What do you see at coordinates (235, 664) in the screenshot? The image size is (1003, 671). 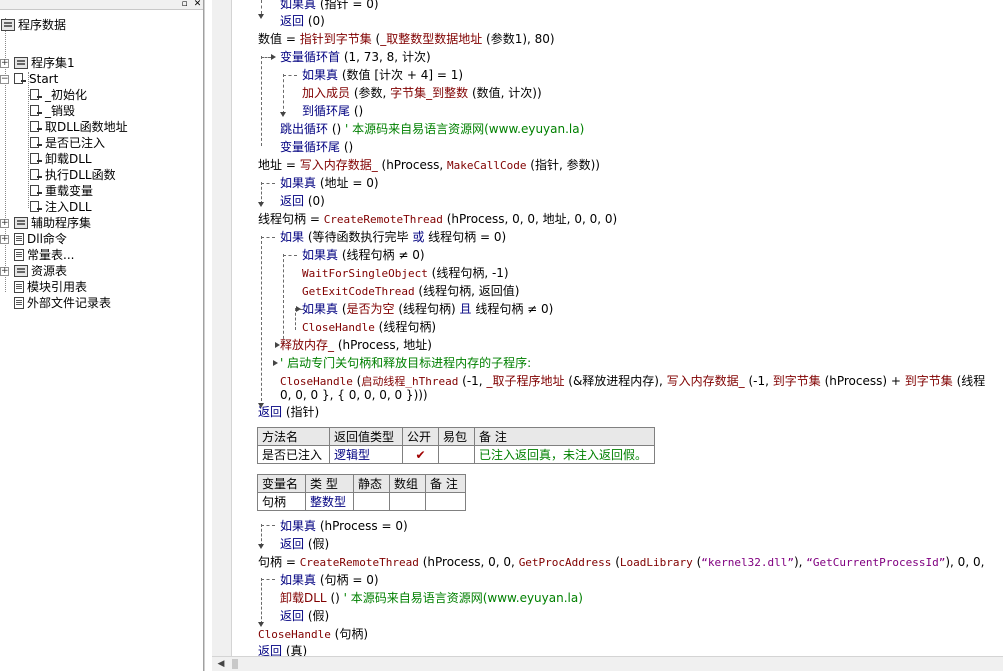 I see `scroll-thumb` at bounding box center [235, 664].